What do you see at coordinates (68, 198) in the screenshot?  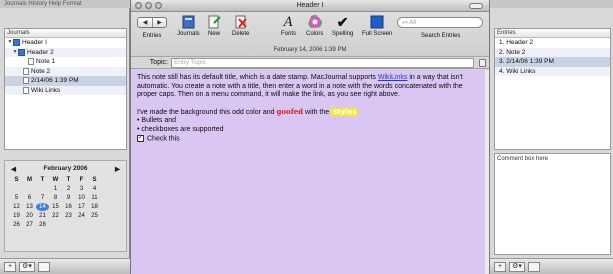 I see `calendar-day: 9` at bounding box center [68, 198].